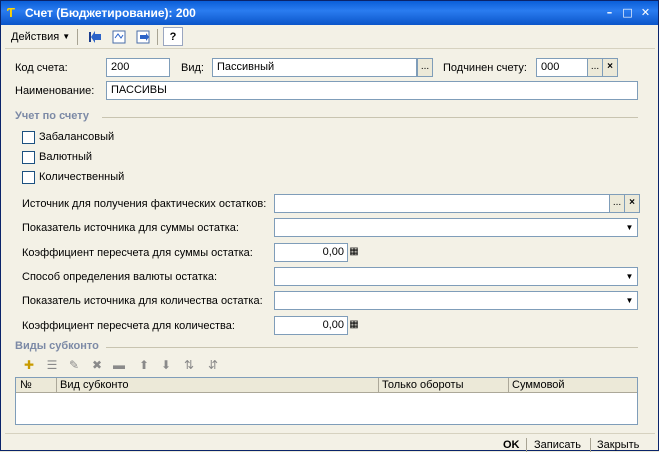  I want to click on add-row-icon: ✚, so click(29, 365).